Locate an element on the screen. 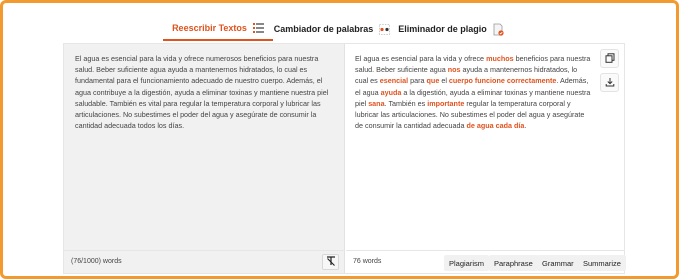 This screenshot has width=679, height=279. grammar-button: Grammar is located at coordinates (558, 263).